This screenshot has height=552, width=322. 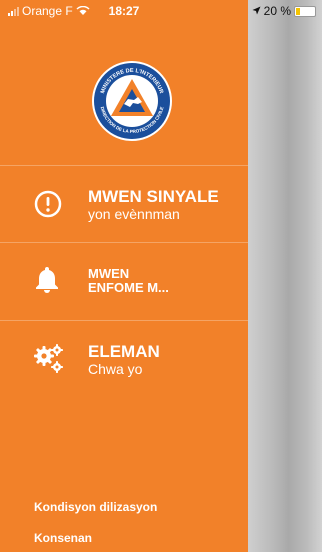 I want to click on location-arrow-icon, so click(x=256, y=10).